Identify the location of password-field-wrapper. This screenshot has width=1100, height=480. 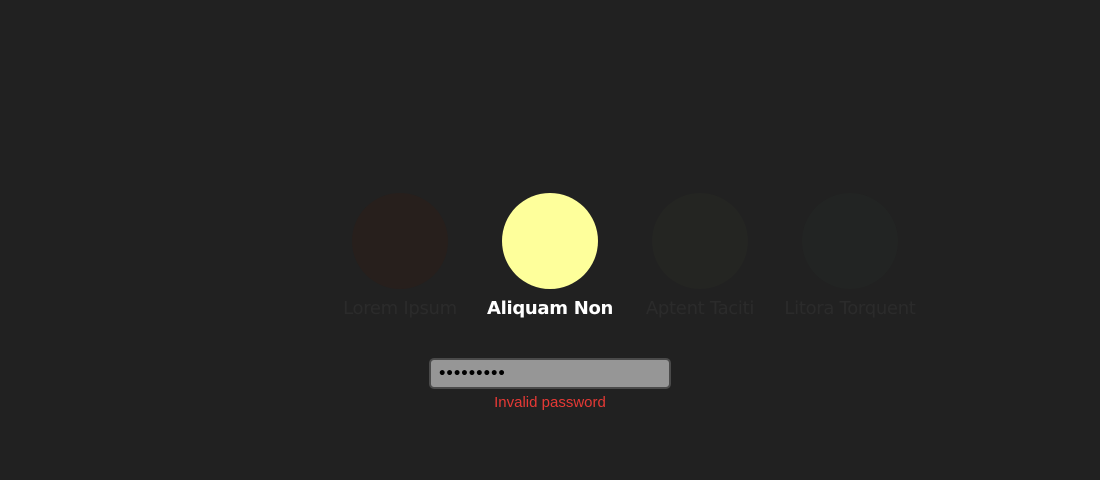
(550, 373).